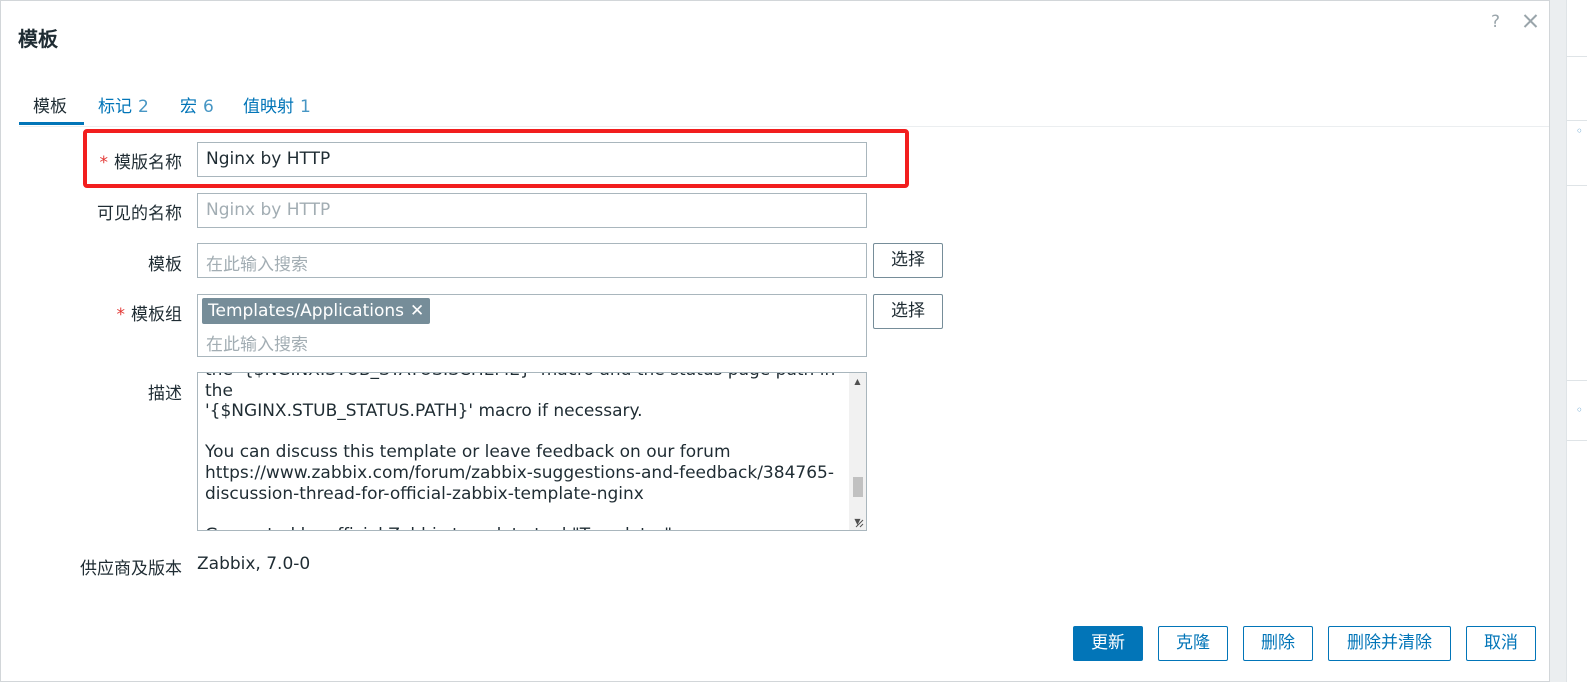 The width and height of the screenshot is (1587, 682). I want to click on remove-chip-icon: ✕, so click(417, 311).